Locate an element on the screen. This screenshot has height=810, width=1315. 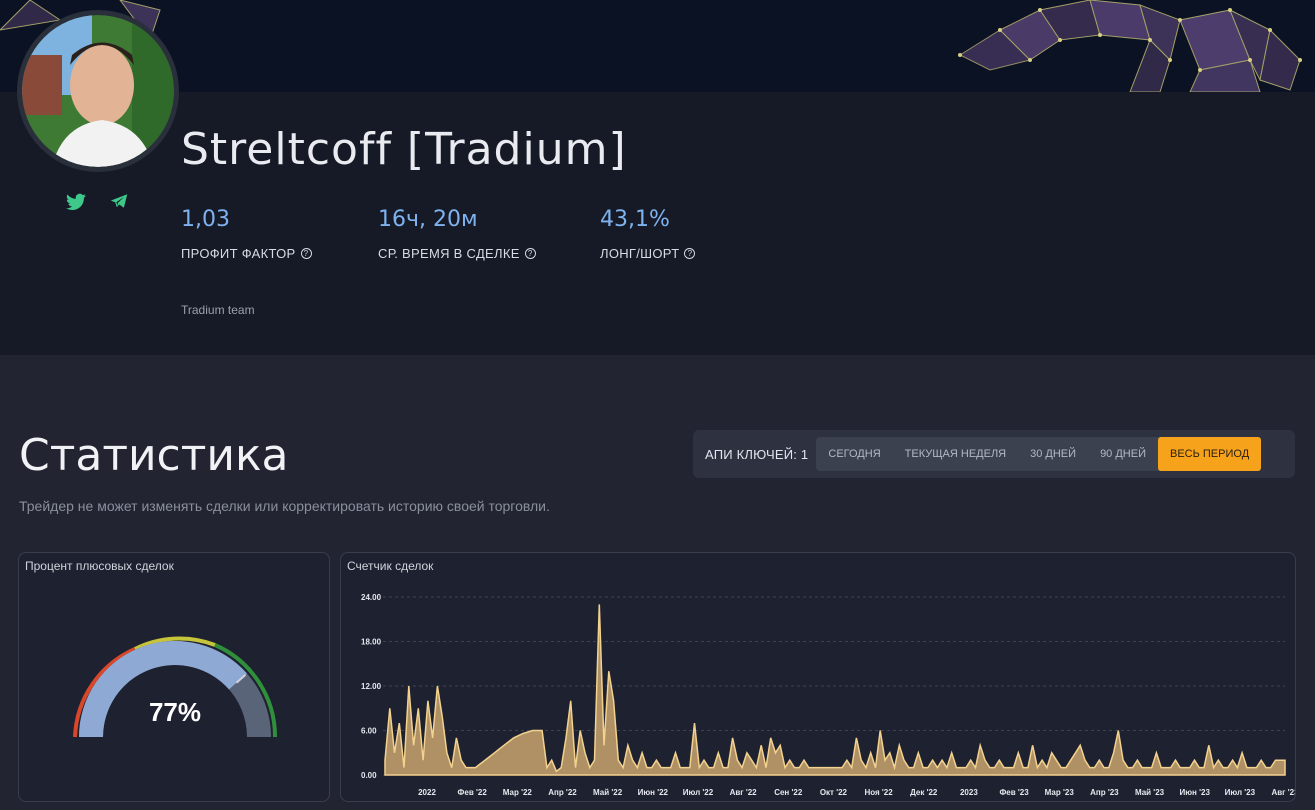
period-all-button: ВЕСЬ ПЕРИОД is located at coordinates (1210, 454).